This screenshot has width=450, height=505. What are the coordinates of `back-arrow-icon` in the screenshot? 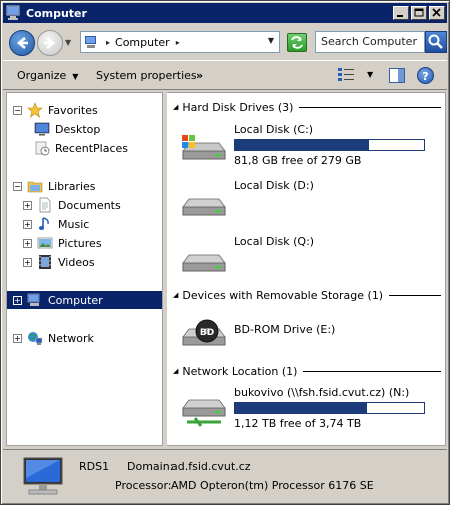 It's located at (22, 43).